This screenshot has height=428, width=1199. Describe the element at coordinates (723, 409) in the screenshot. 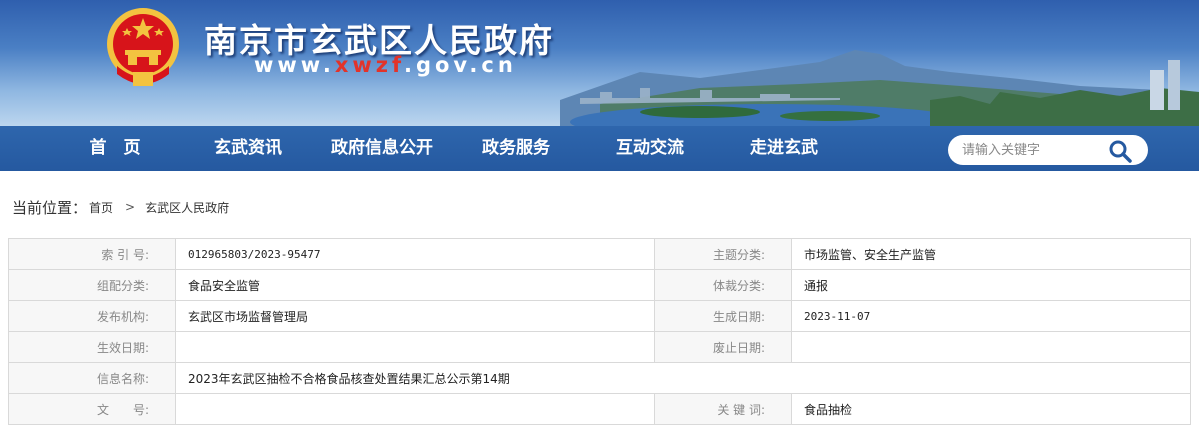

I see `keywords-label: 关 键 词:` at that location.